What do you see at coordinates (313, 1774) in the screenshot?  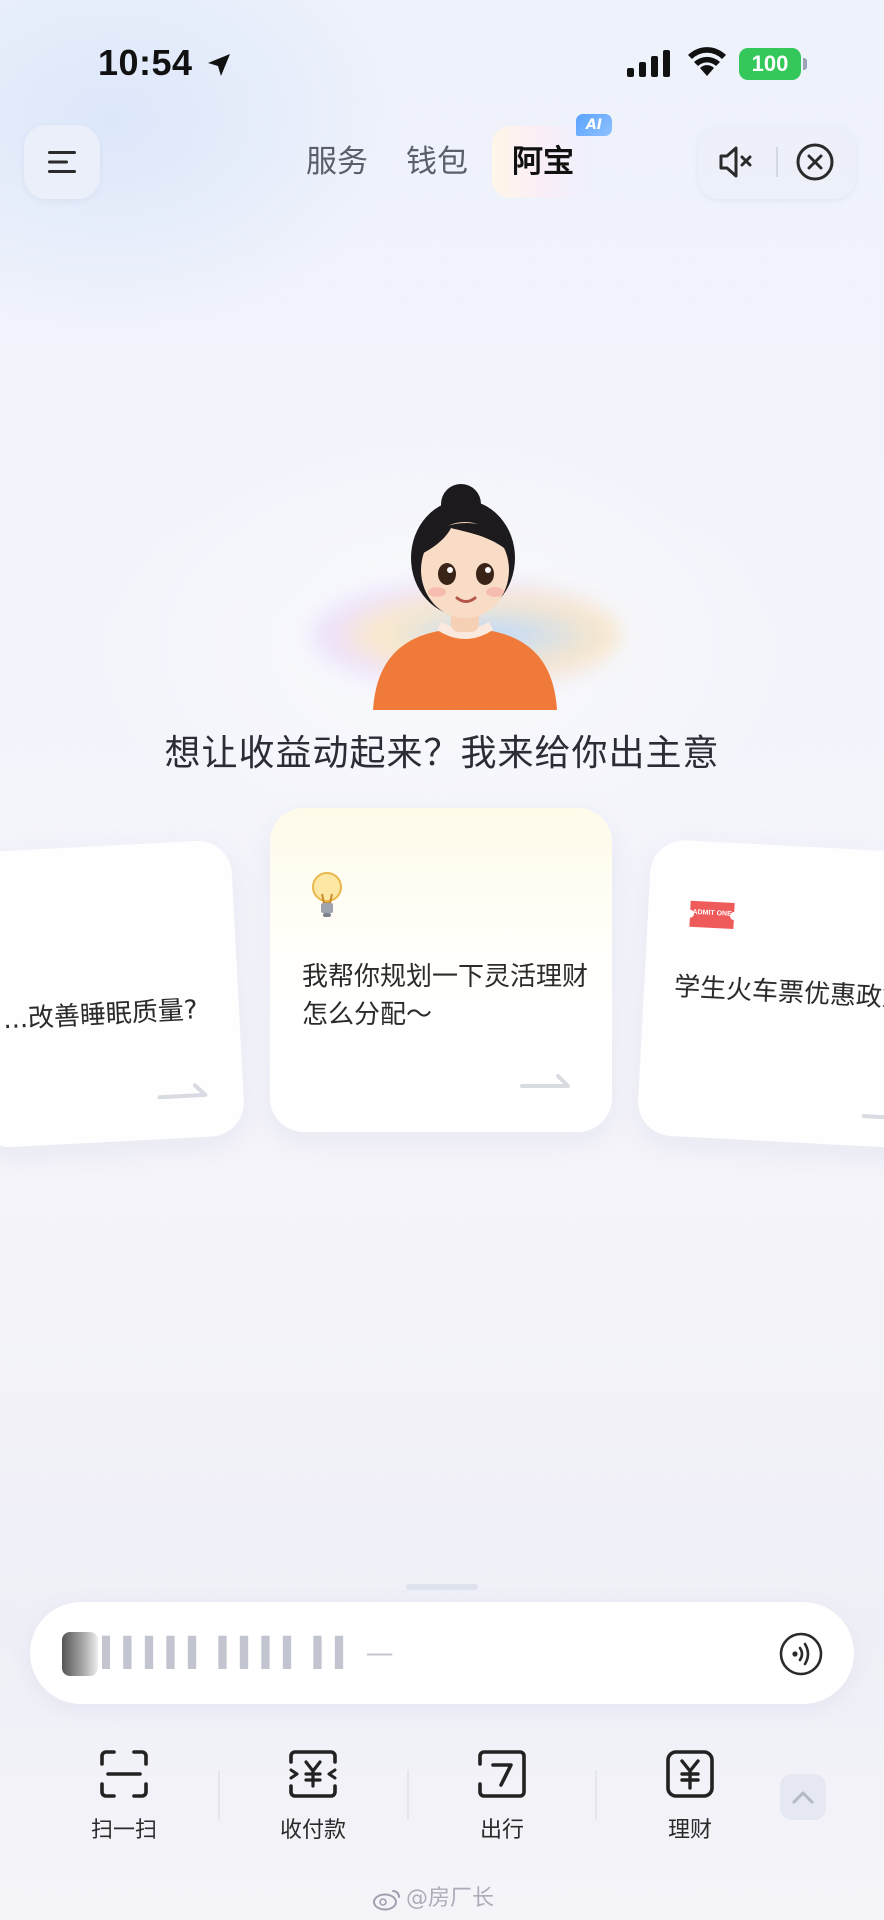 I see `receive-pay-icon` at bounding box center [313, 1774].